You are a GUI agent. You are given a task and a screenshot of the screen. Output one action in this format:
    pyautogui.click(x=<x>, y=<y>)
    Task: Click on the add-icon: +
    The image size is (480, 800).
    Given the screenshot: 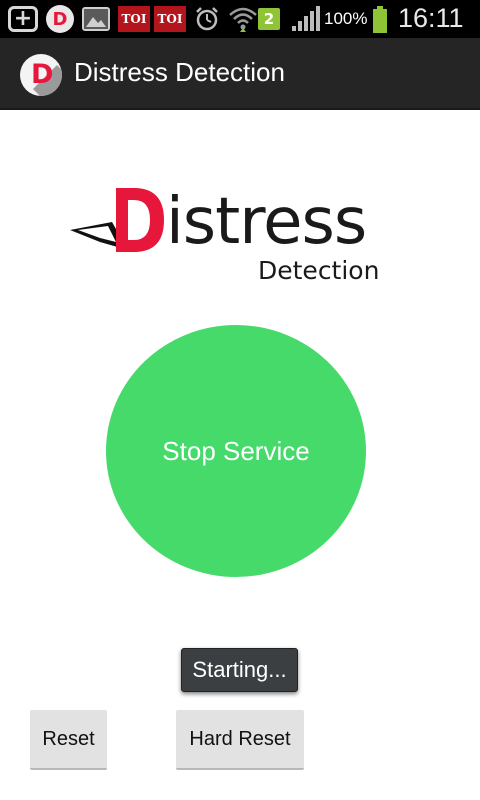 What is the action you would take?
    pyautogui.click(x=23, y=19)
    